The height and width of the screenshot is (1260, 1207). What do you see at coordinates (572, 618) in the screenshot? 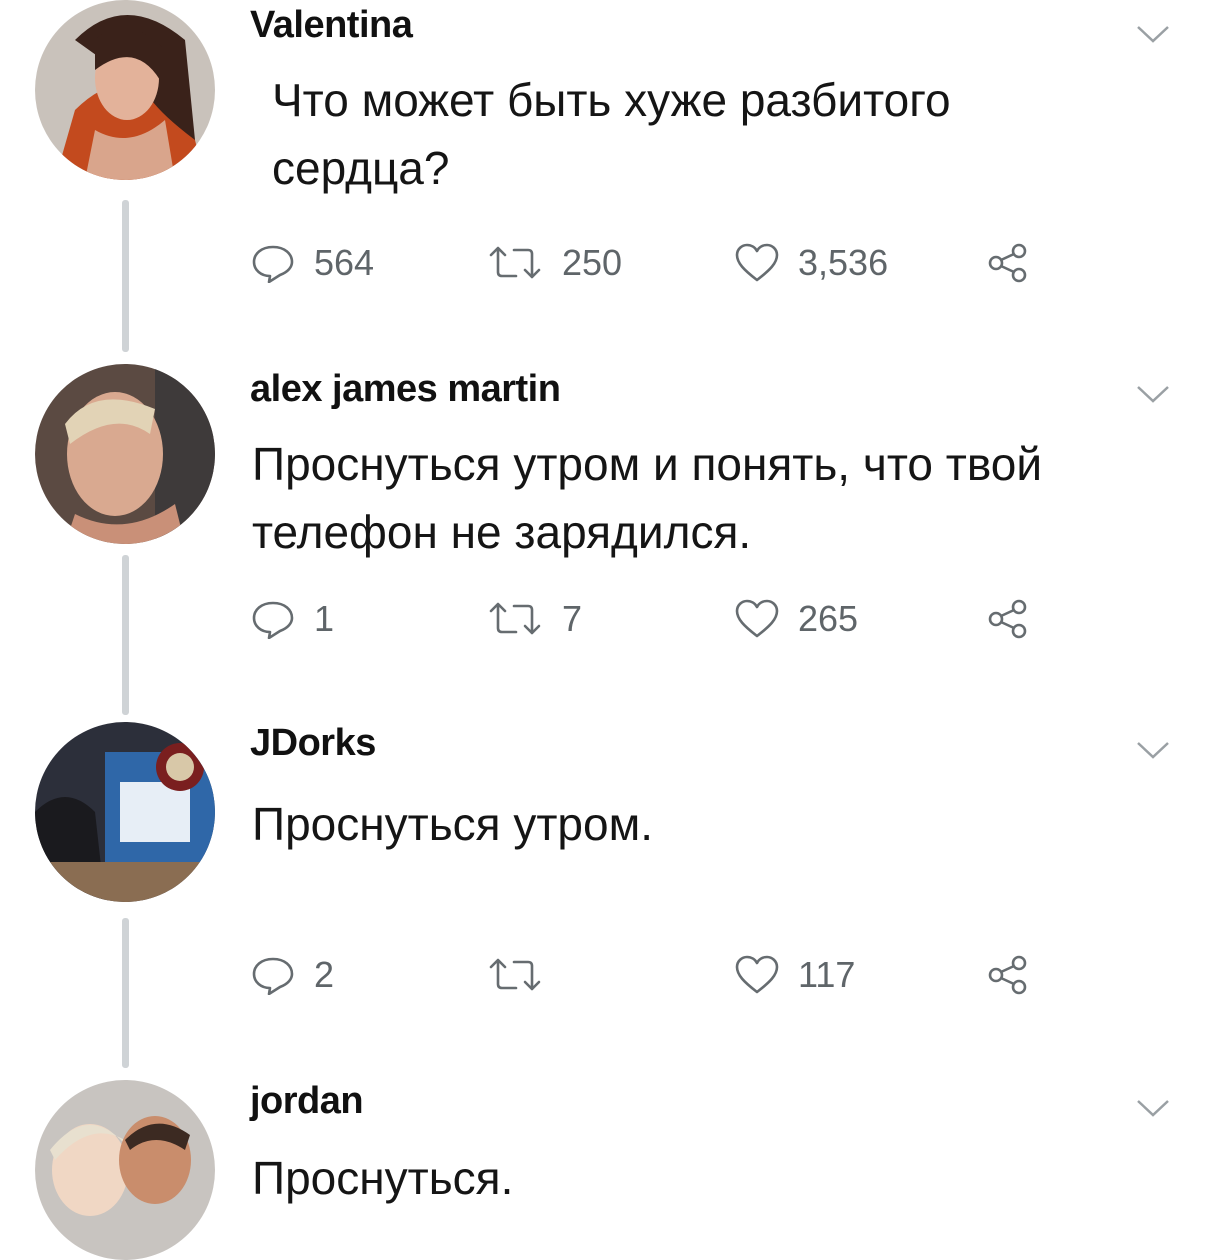
I see `retweet-count: 7` at bounding box center [572, 618].